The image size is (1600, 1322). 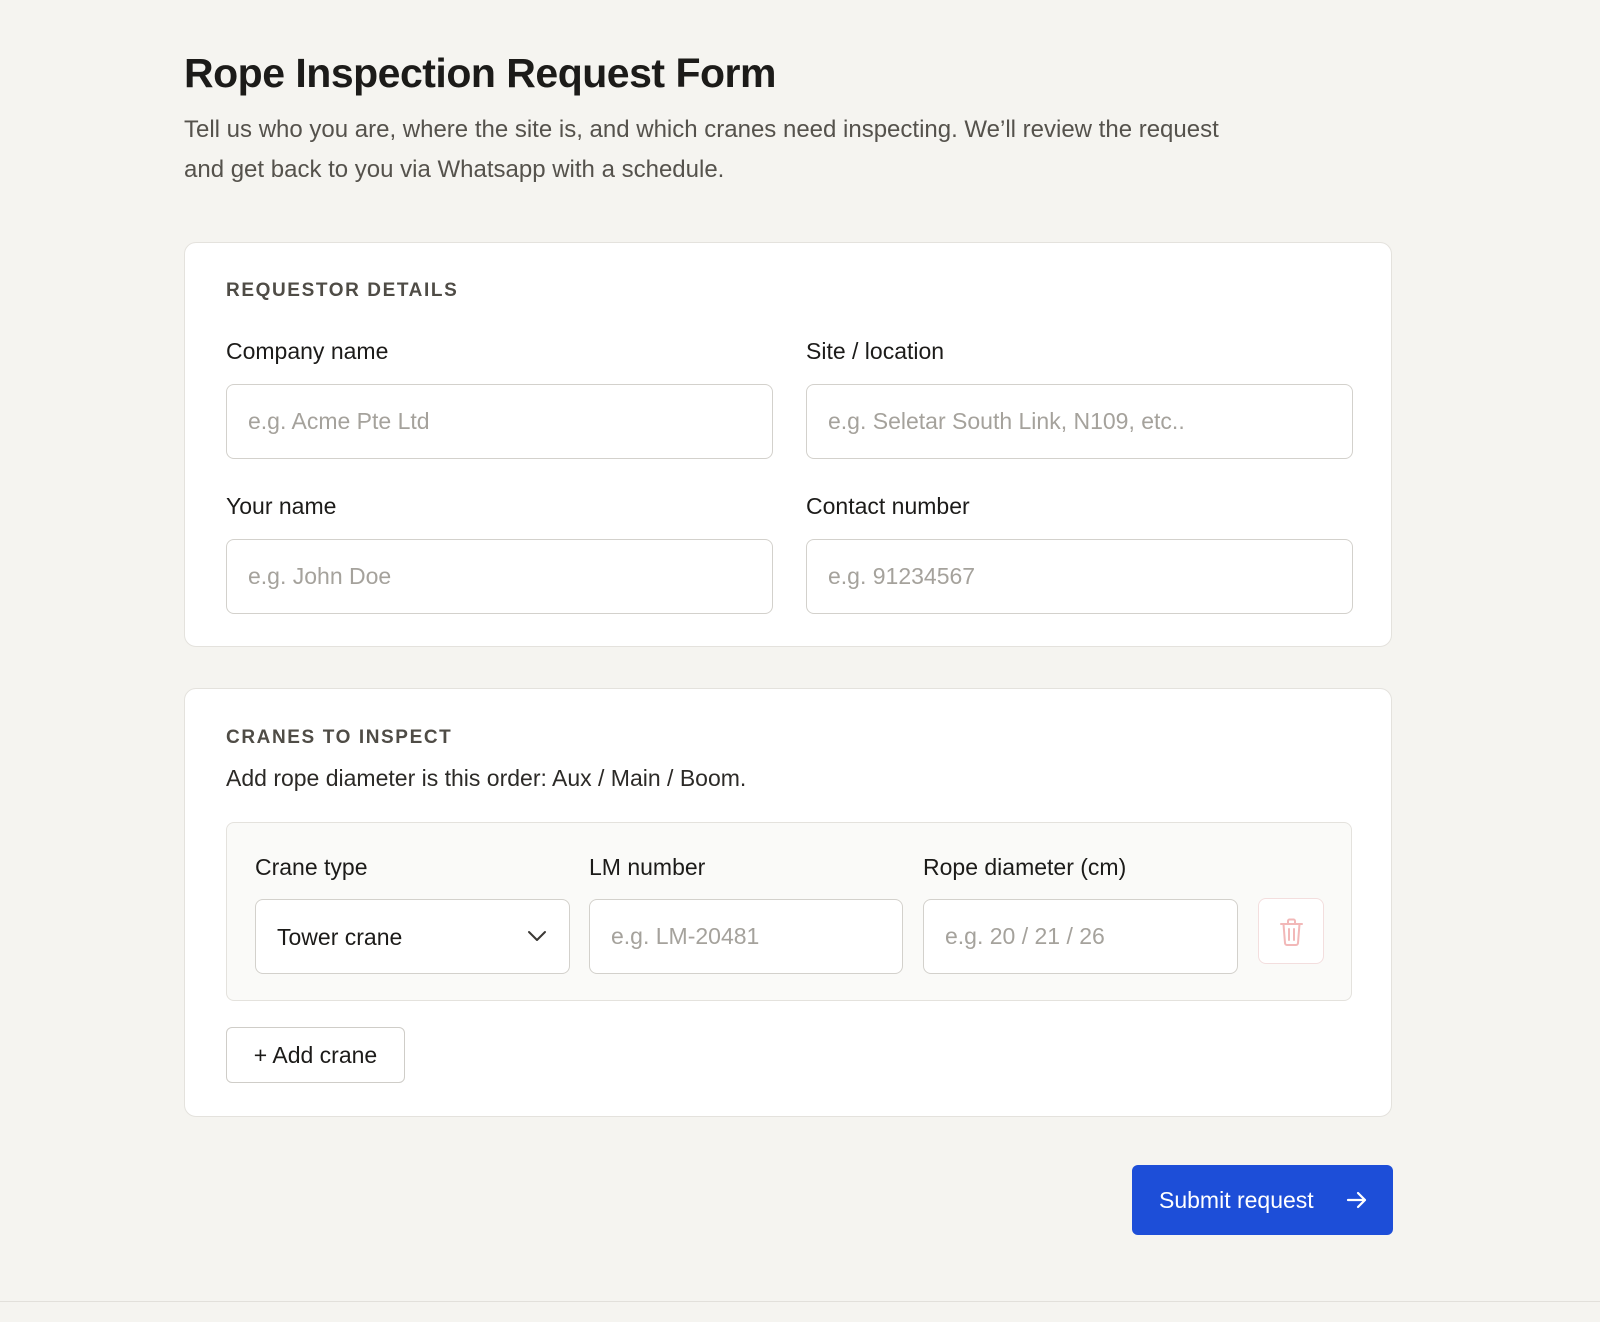 I want to click on chevron-down-icon, so click(x=537, y=936).